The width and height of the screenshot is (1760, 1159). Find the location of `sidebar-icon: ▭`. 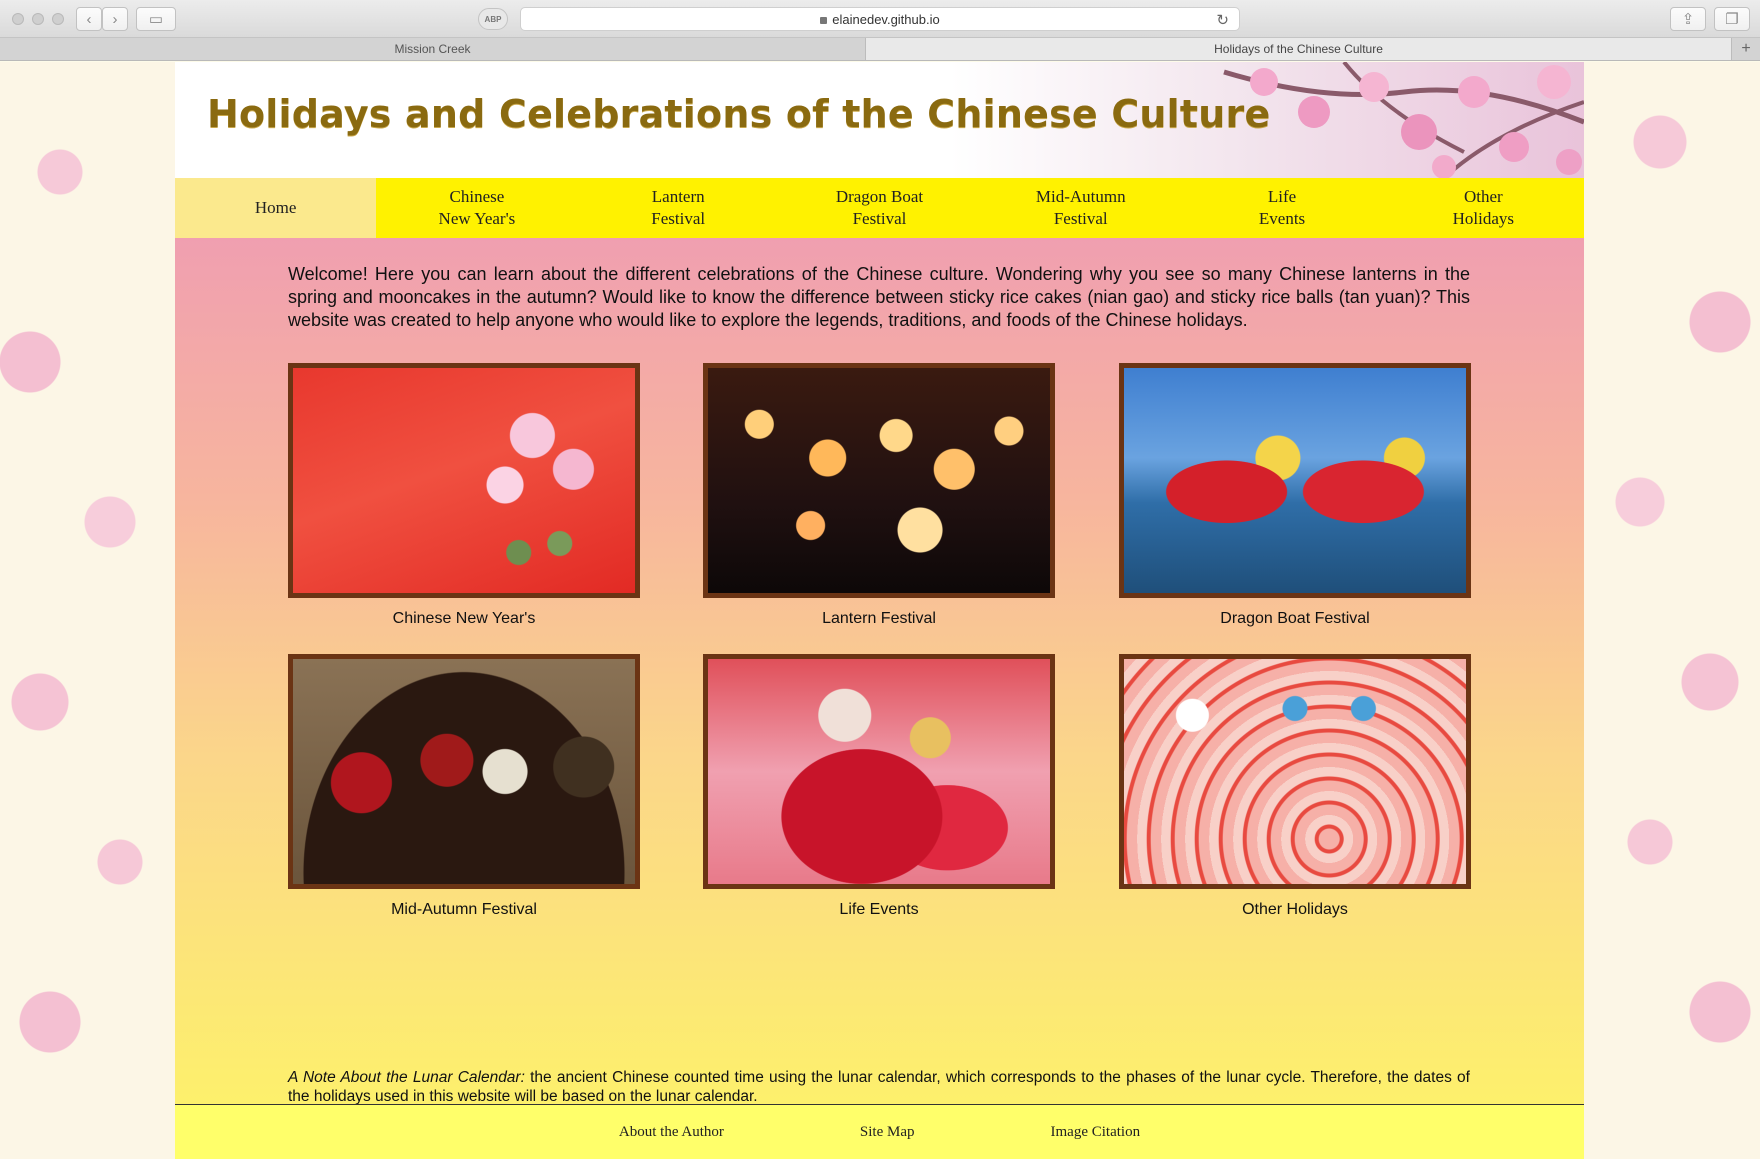

sidebar-icon: ▭ is located at coordinates (156, 19).